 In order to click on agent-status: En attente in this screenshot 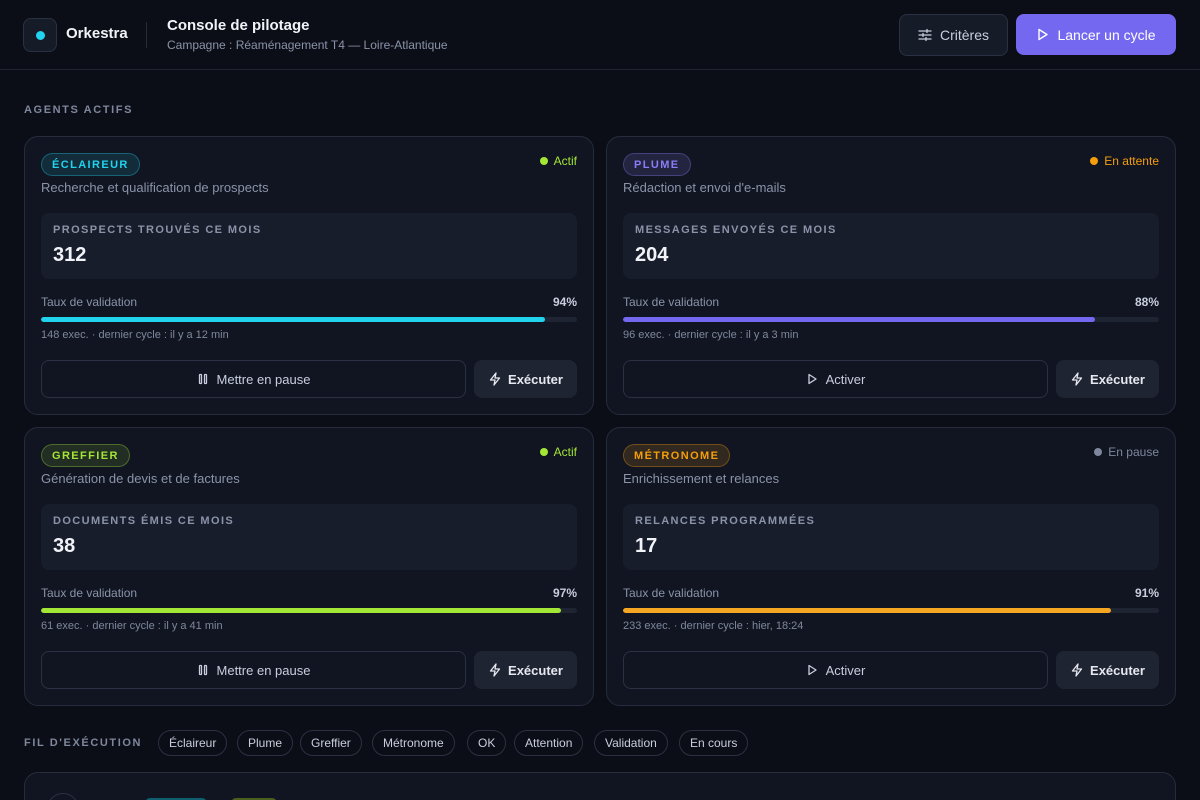, I will do `click(1124, 161)`.